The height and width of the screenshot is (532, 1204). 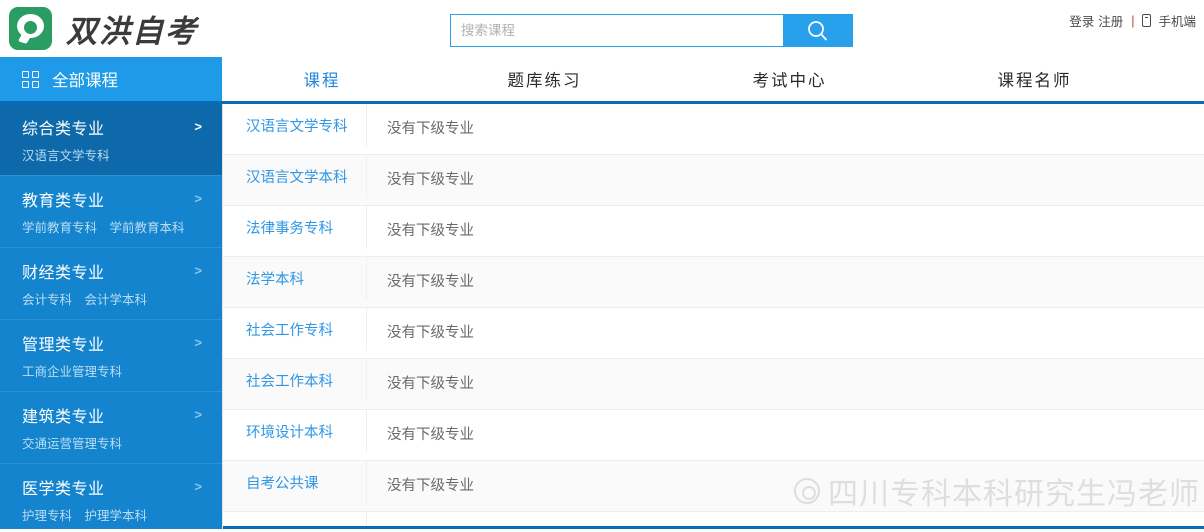 I want to click on table-row: 法学本科 没有下级专业, so click(x=713, y=282).